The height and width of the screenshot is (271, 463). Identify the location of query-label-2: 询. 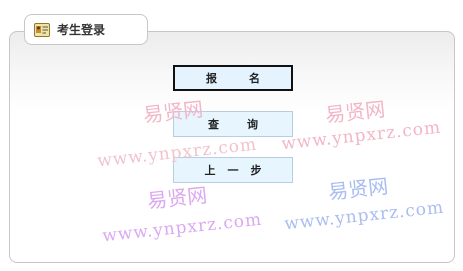
(252, 124).